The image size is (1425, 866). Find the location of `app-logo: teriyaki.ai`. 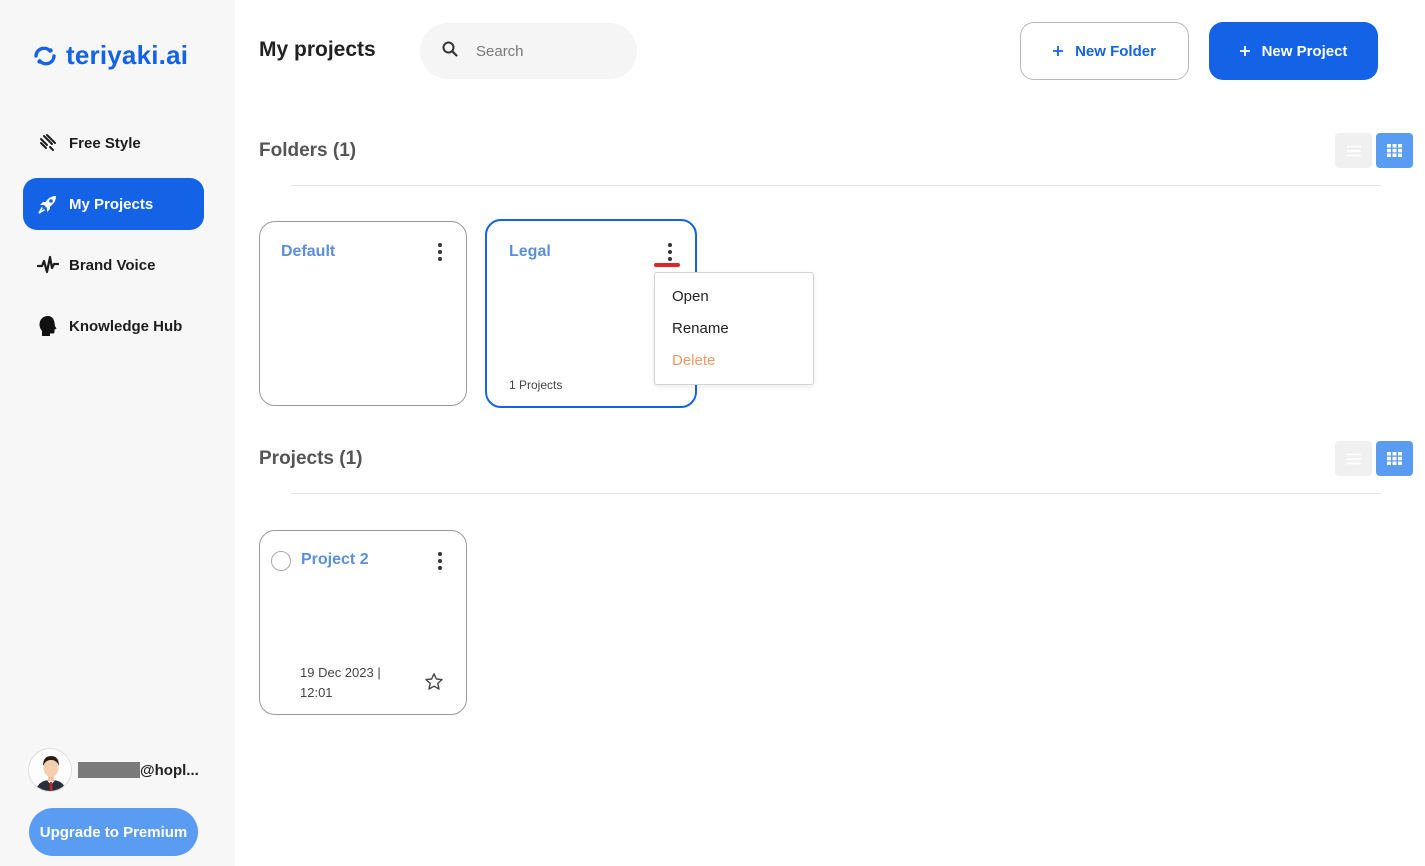

app-logo: teriyaki.ai is located at coordinates (110, 55).